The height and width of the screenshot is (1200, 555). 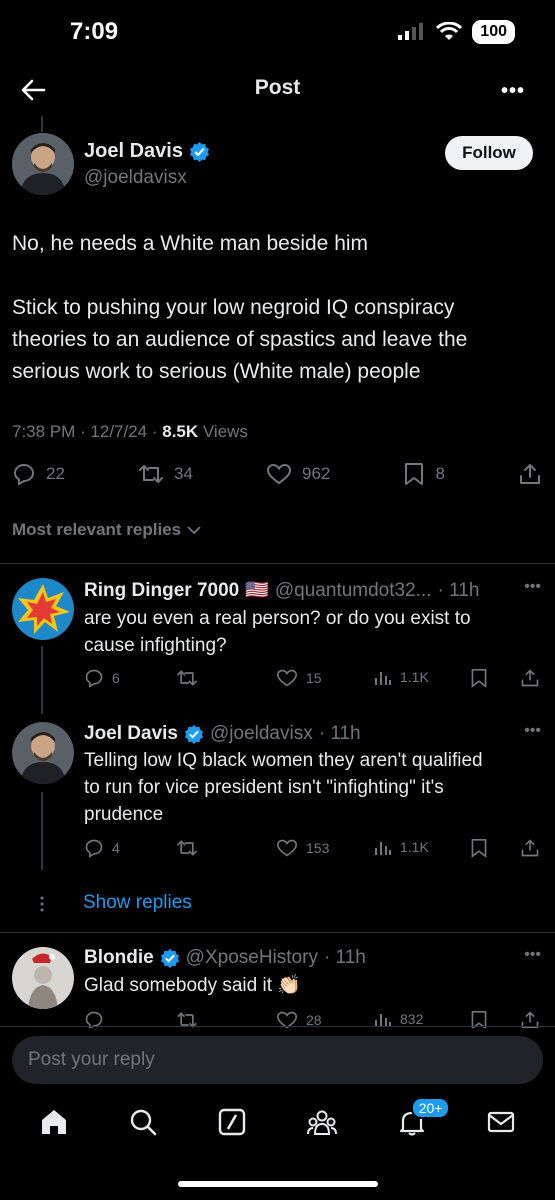 I want to click on like-count: 962, so click(x=316, y=473).